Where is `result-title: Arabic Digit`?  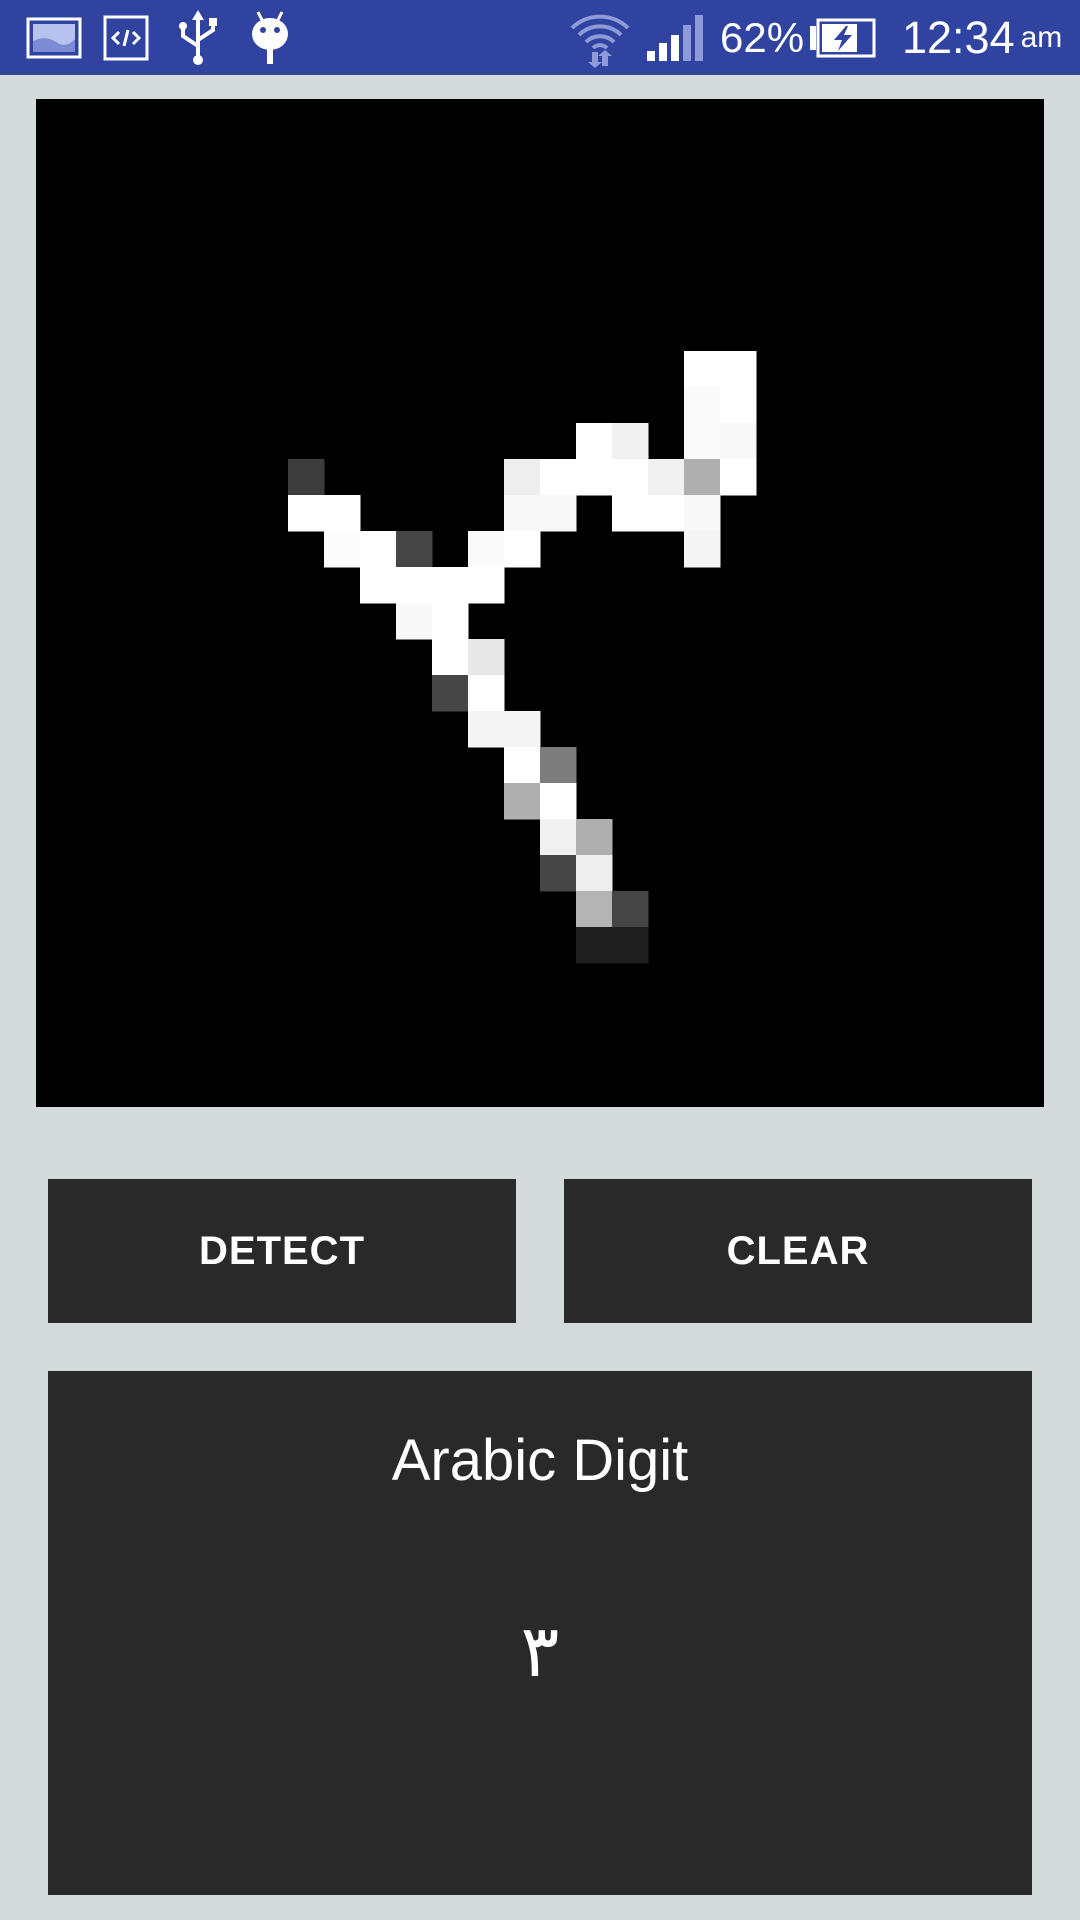 result-title: Arabic Digit is located at coordinates (540, 1460).